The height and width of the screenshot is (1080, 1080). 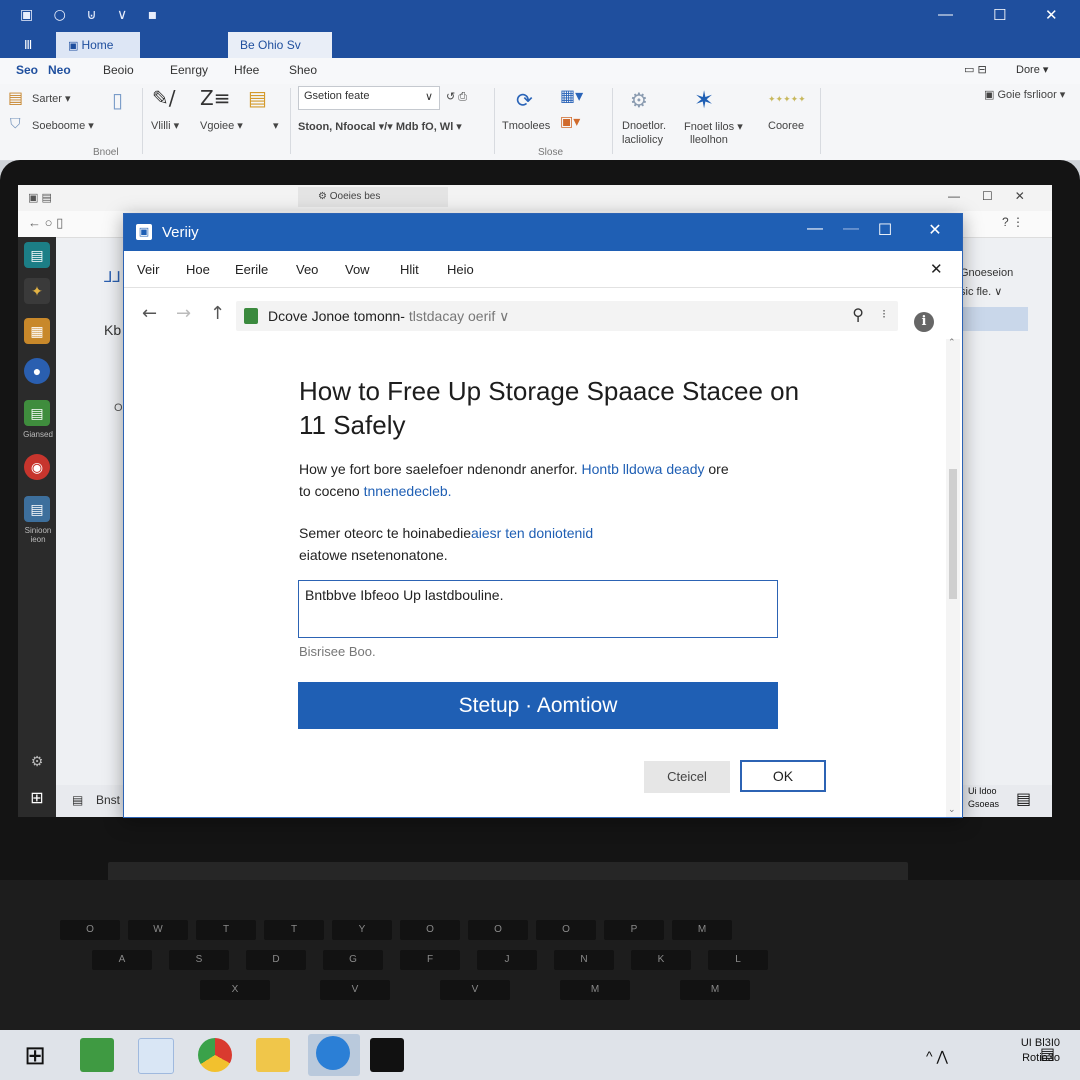 What do you see at coordinates (936, 269) in the screenshot?
I see `close-icon: ✕` at bounding box center [936, 269].